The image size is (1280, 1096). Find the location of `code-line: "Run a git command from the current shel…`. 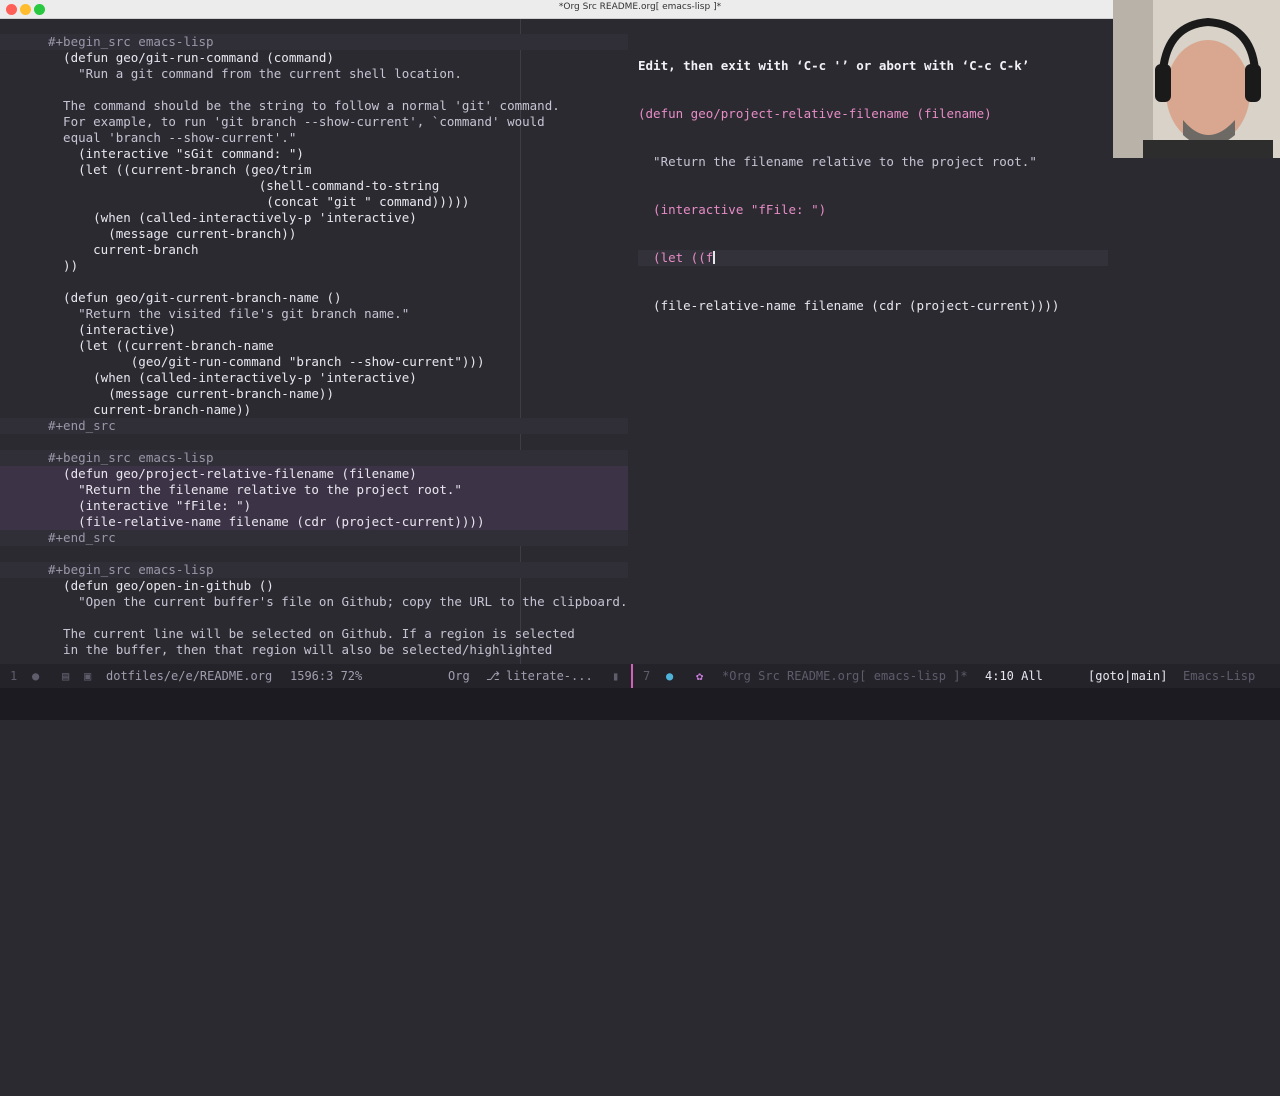

code-line: "Run a git command from the current shel… is located at coordinates (338, 74).